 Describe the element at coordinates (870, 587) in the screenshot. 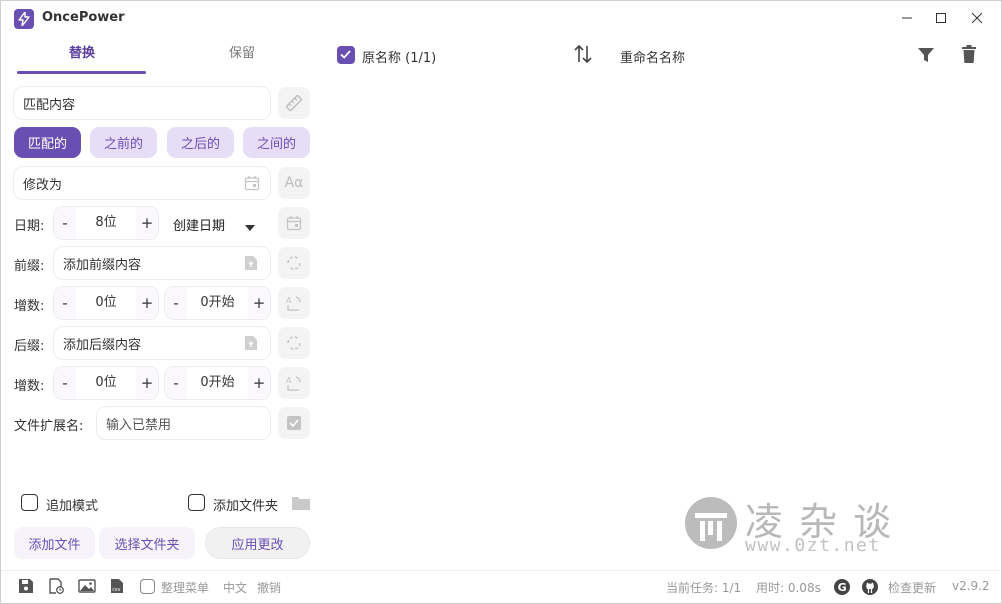

I see `github-icon` at that location.